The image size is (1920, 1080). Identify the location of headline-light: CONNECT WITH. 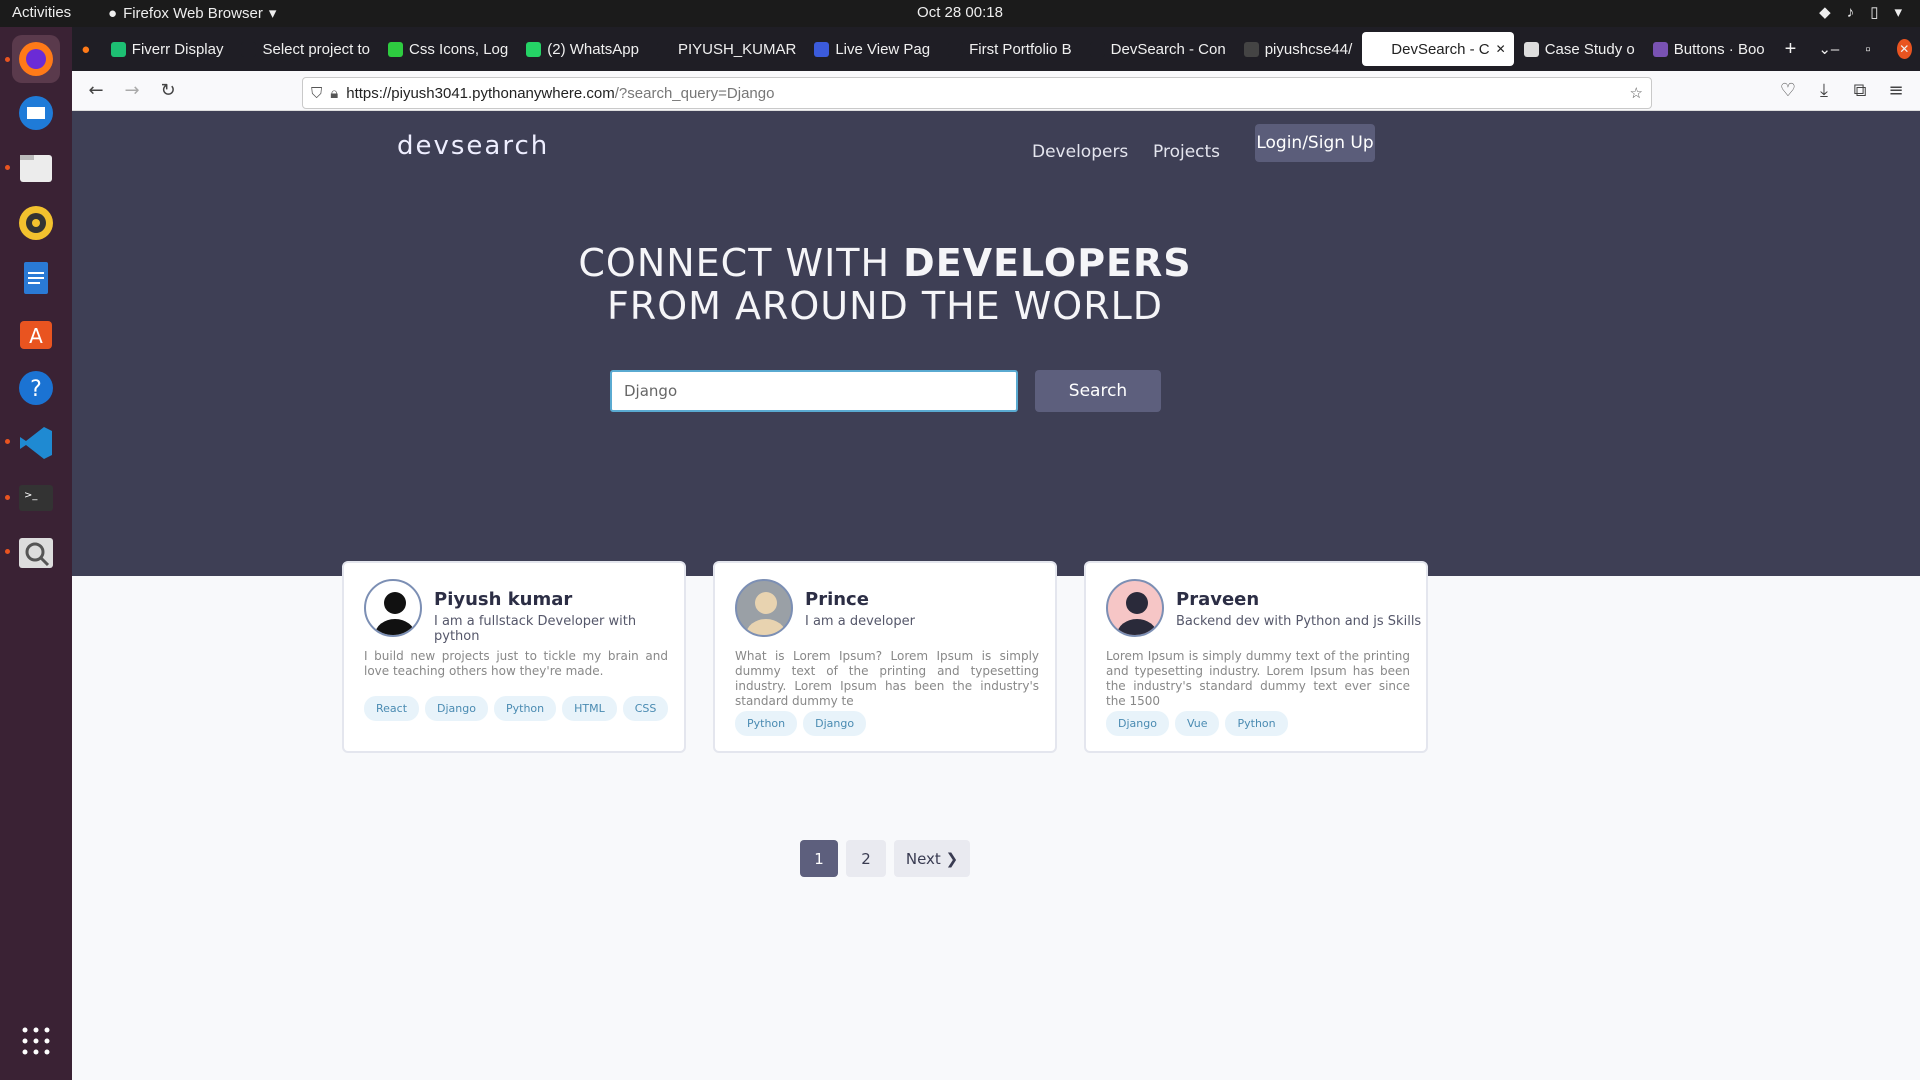
(741, 263).